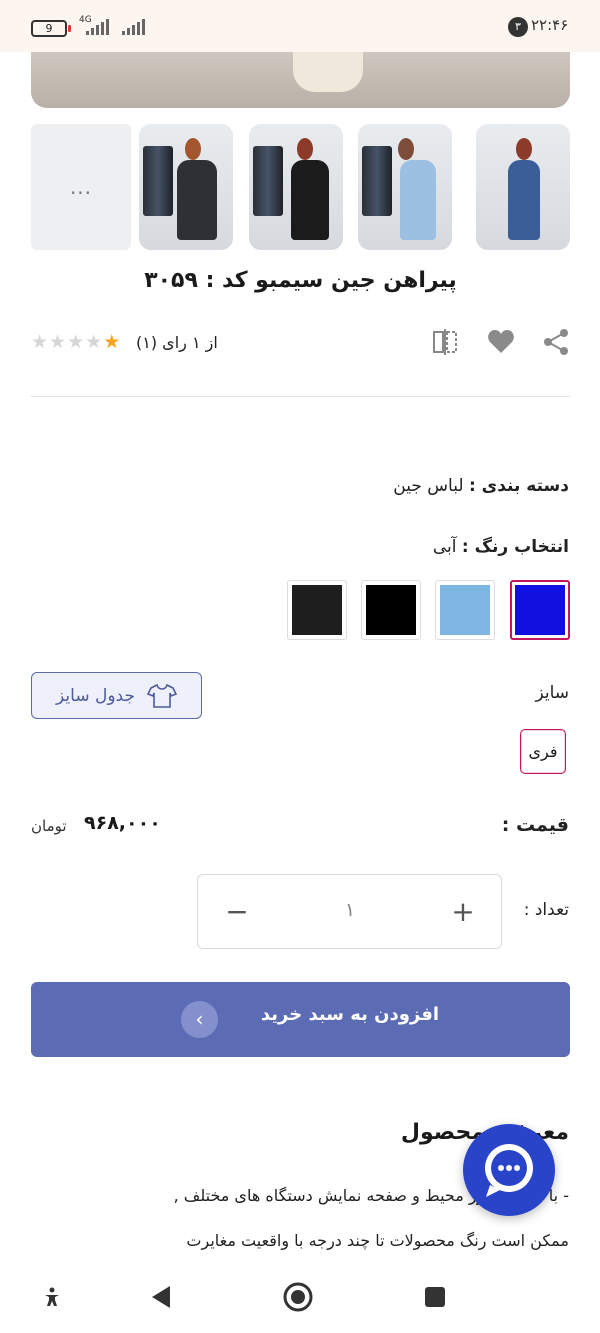 The width and height of the screenshot is (600, 1333). I want to click on size-table-button: جدول سایز, so click(116, 695).